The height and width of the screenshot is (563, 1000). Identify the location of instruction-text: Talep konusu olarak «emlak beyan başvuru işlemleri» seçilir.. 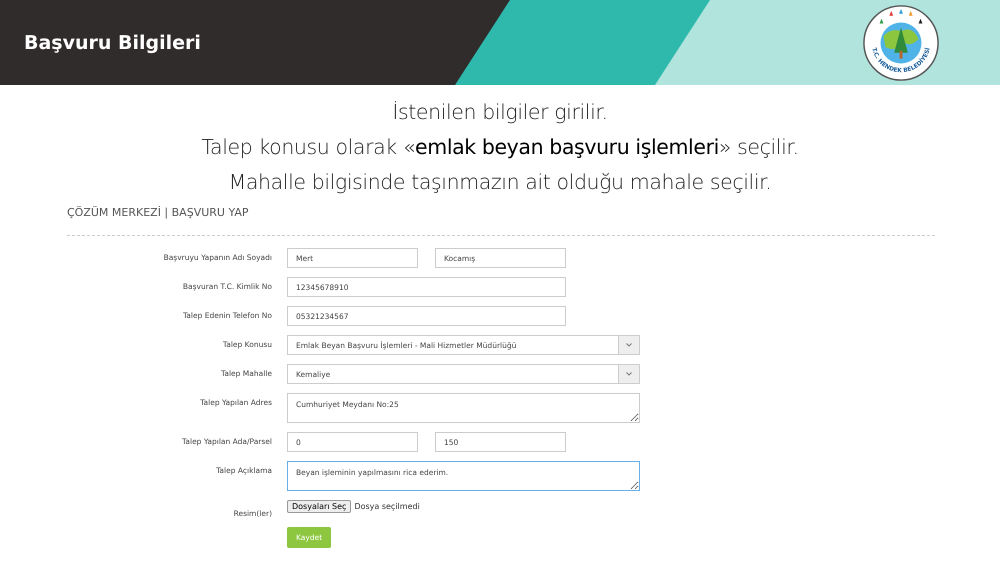
(500, 147).